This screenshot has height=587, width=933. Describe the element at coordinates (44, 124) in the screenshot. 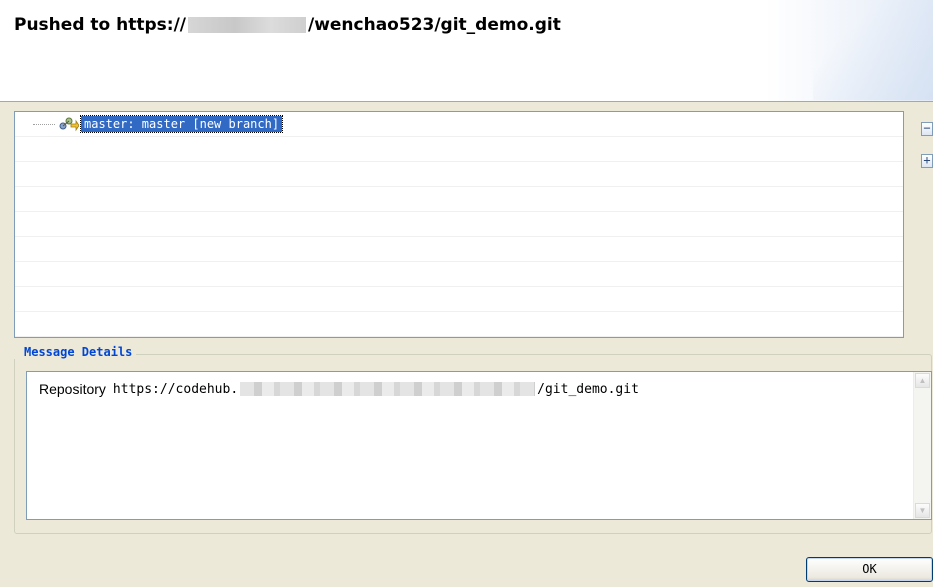

I see `tree-connector` at that location.